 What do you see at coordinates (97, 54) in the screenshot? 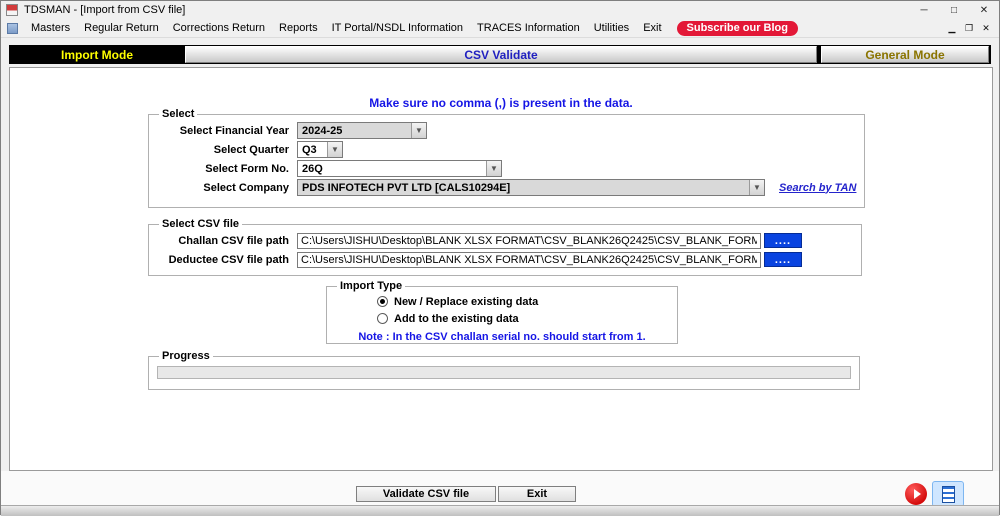
I see `import-mode-tab: Import Mode` at bounding box center [97, 54].